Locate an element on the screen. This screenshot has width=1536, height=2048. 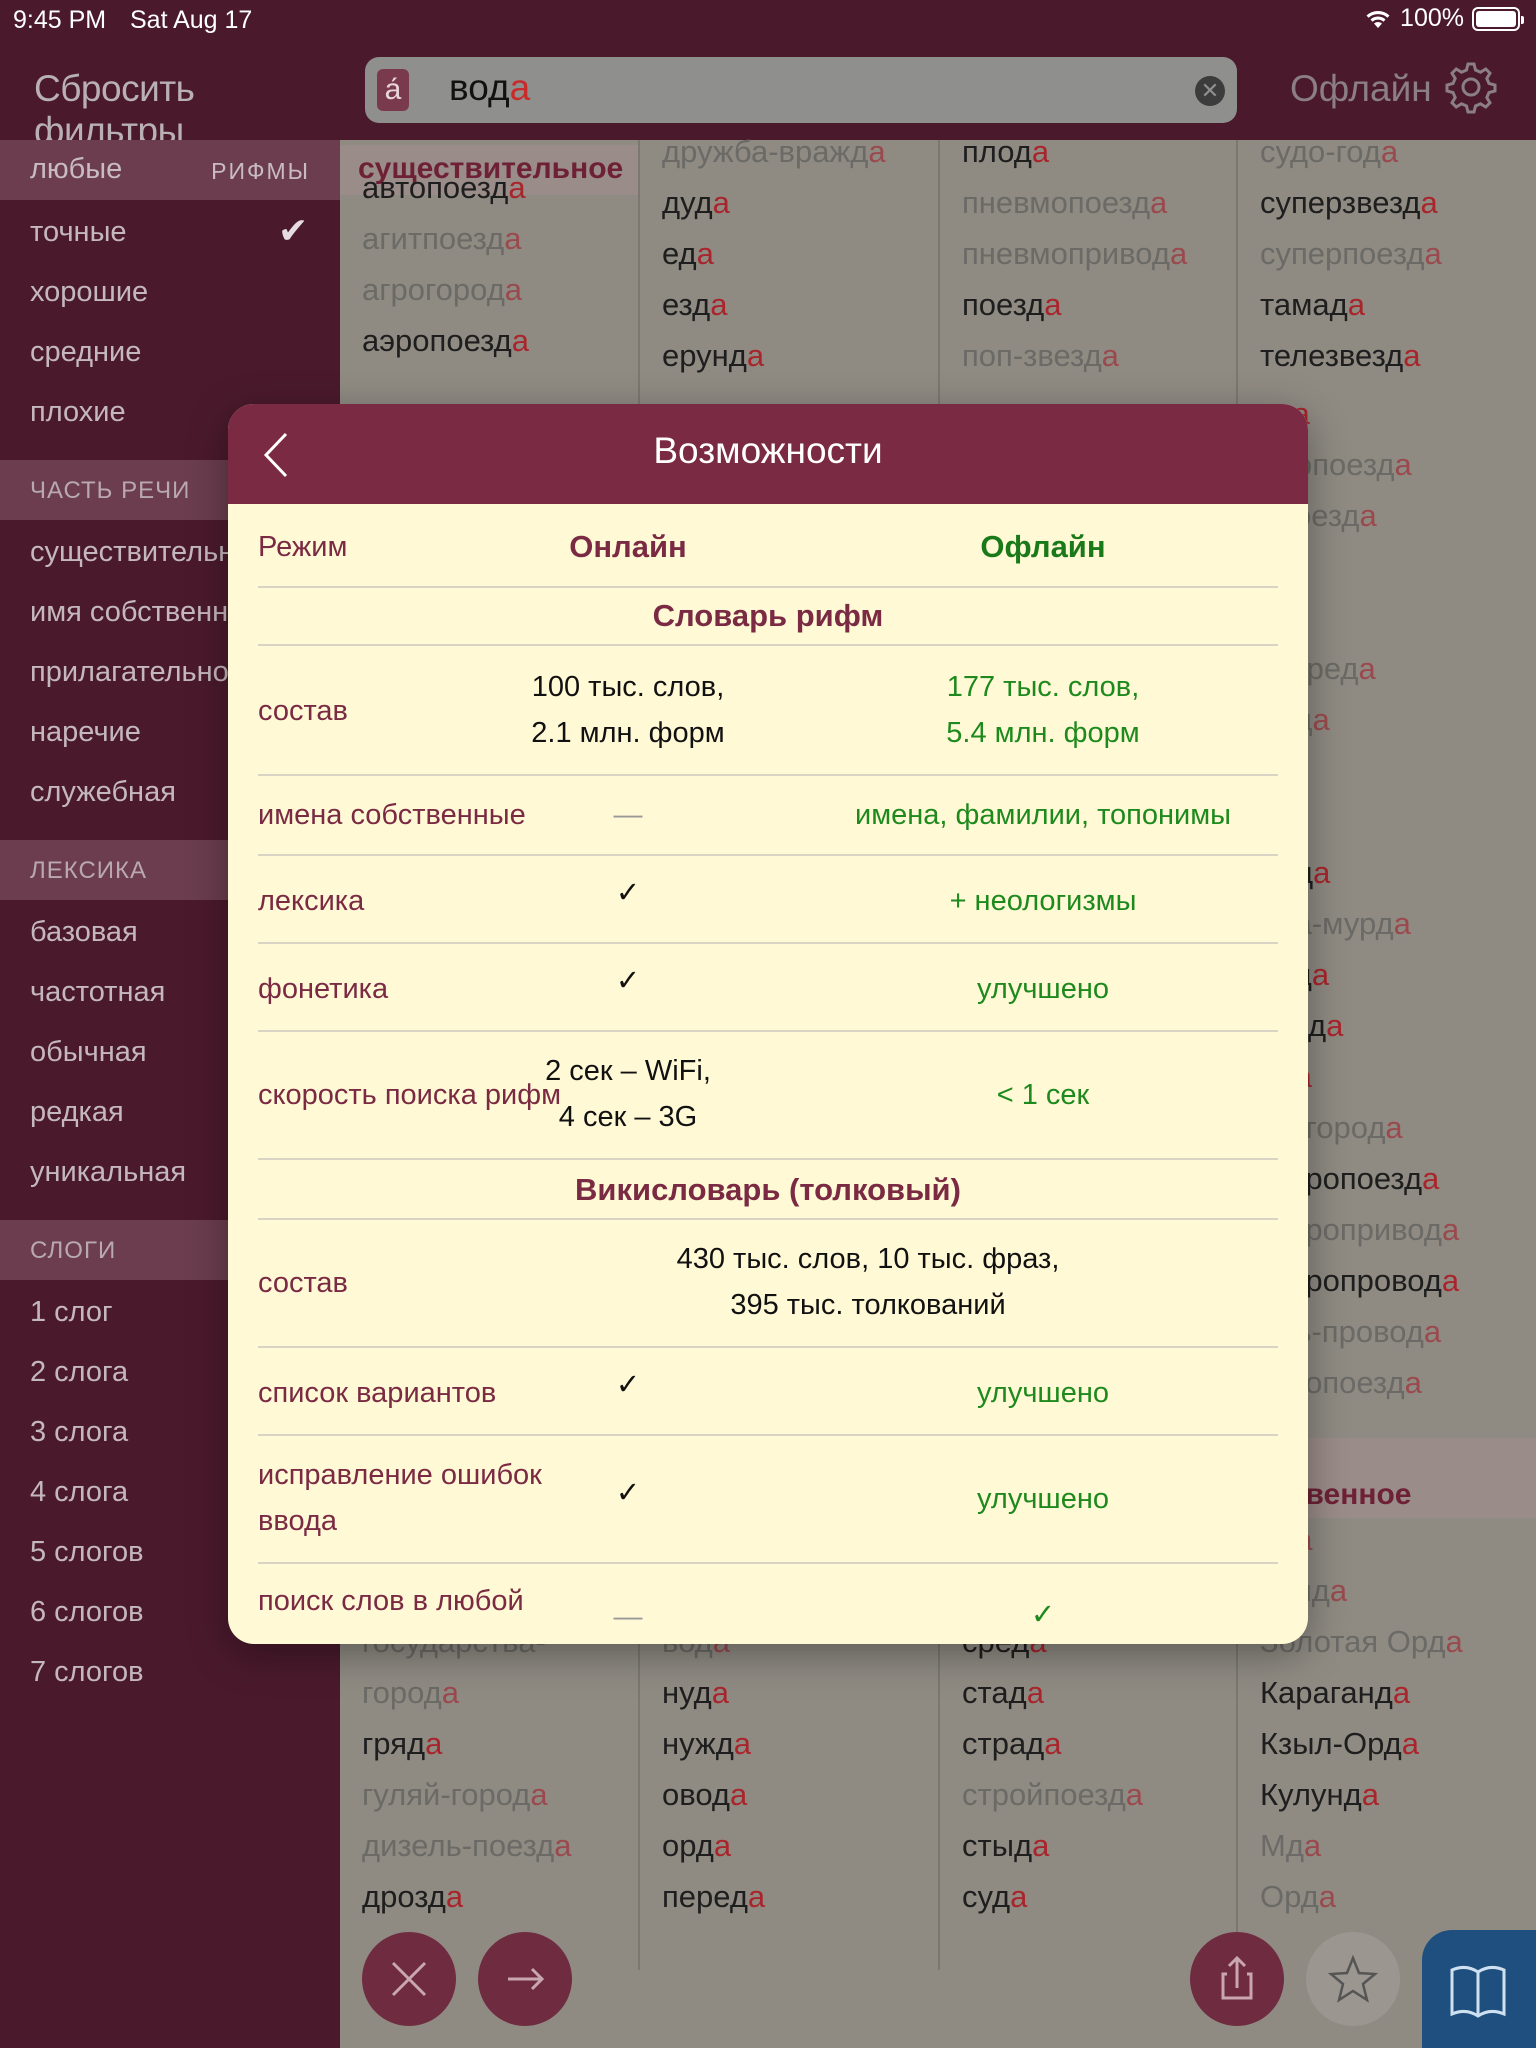
rhyme-word: страдa is located at coordinates (1012, 1744).